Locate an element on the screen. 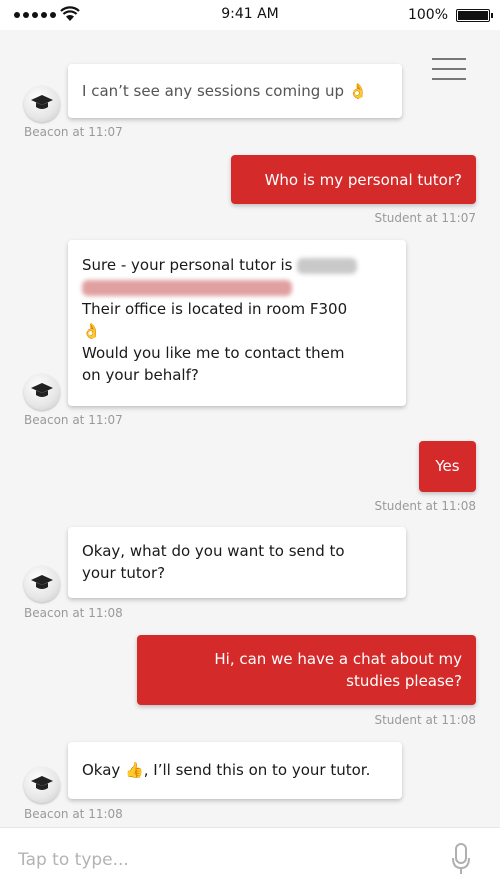 This screenshot has width=500, height=889. message-text: Who is my personal tutor? is located at coordinates (363, 180).